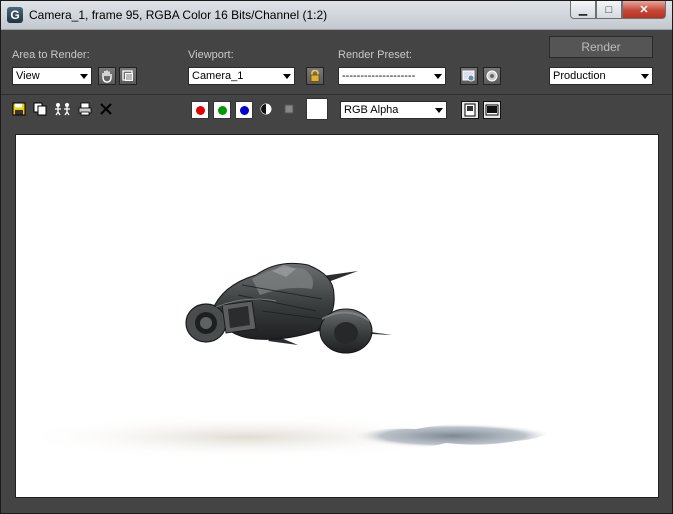 This screenshot has width=673, height=514. What do you see at coordinates (375, 55) in the screenshot?
I see `render-preset-label: Render Preset:` at bounding box center [375, 55].